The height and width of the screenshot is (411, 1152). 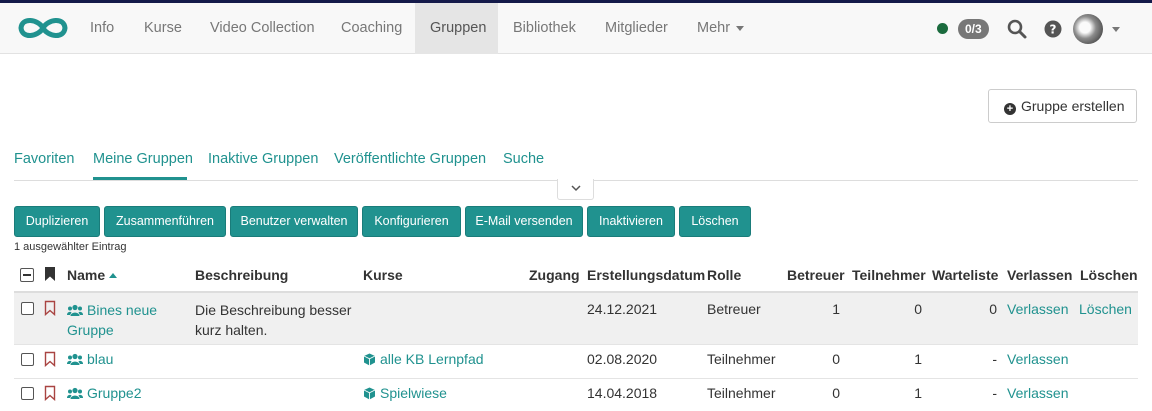 I want to click on column-role: Rolle, so click(x=724, y=275).